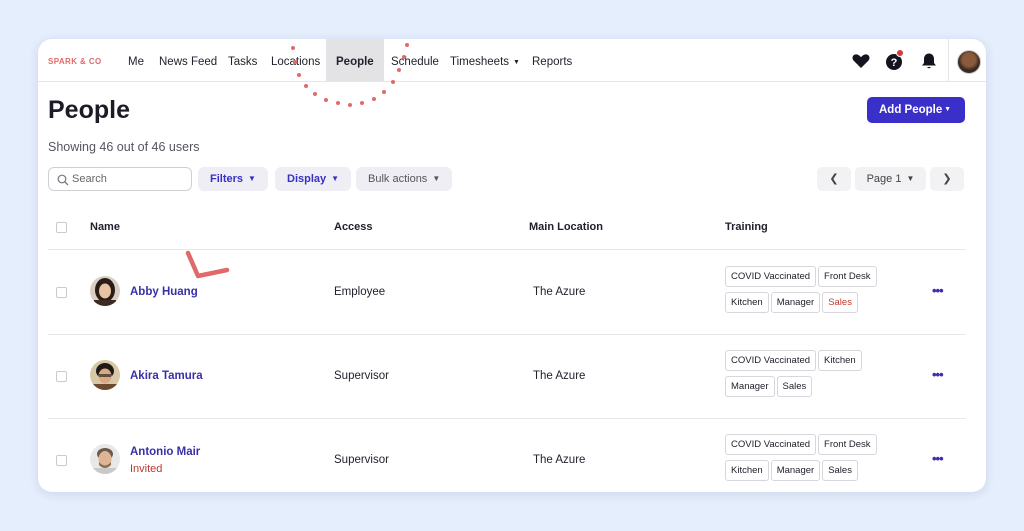 The height and width of the screenshot is (531, 1024). I want to click on chevron-right-icon: ❯, so click(947, 179).